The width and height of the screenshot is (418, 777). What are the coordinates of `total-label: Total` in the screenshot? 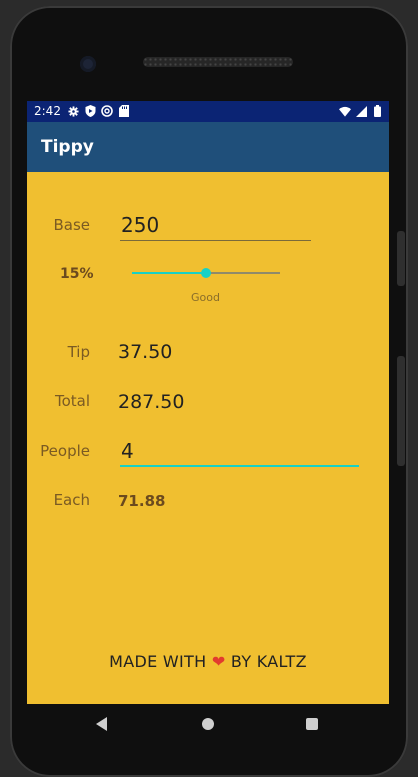 It's located at (72, 401).